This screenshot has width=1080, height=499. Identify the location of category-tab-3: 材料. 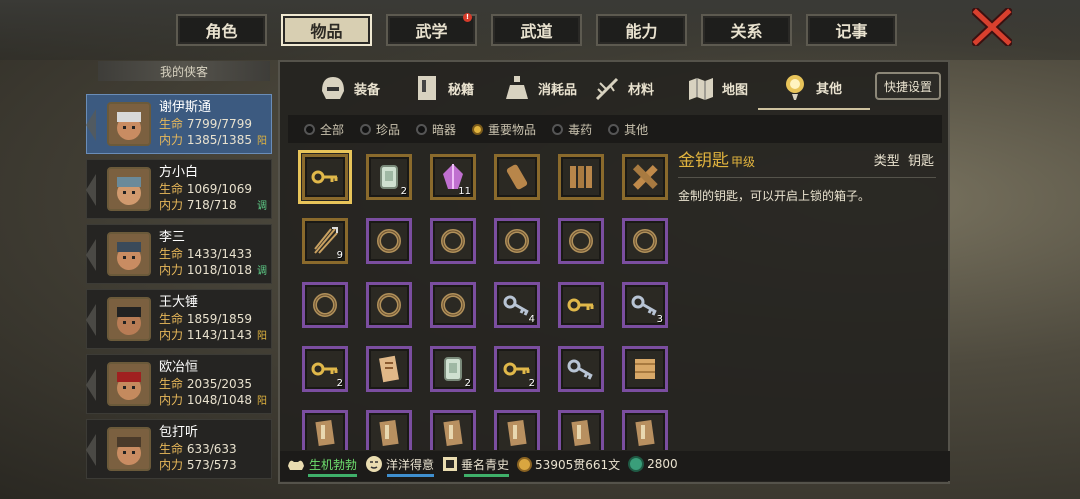
(623, 88).